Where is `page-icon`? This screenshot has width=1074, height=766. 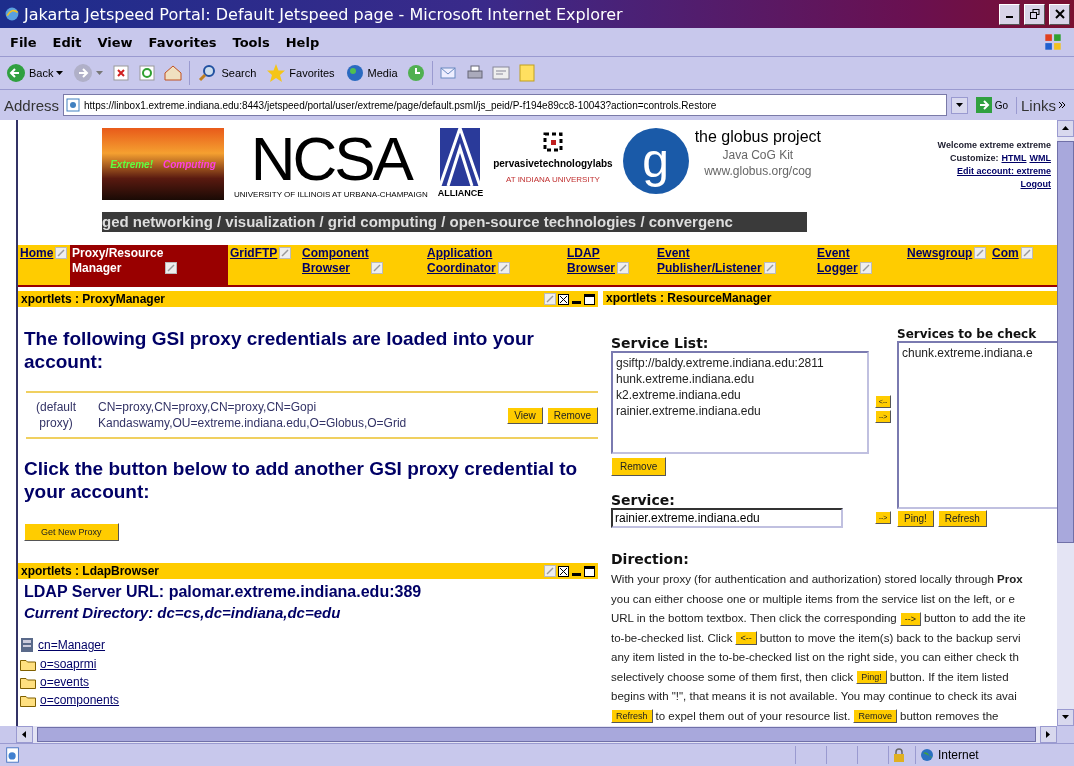
page-icon is located at coordinates (13, 755).